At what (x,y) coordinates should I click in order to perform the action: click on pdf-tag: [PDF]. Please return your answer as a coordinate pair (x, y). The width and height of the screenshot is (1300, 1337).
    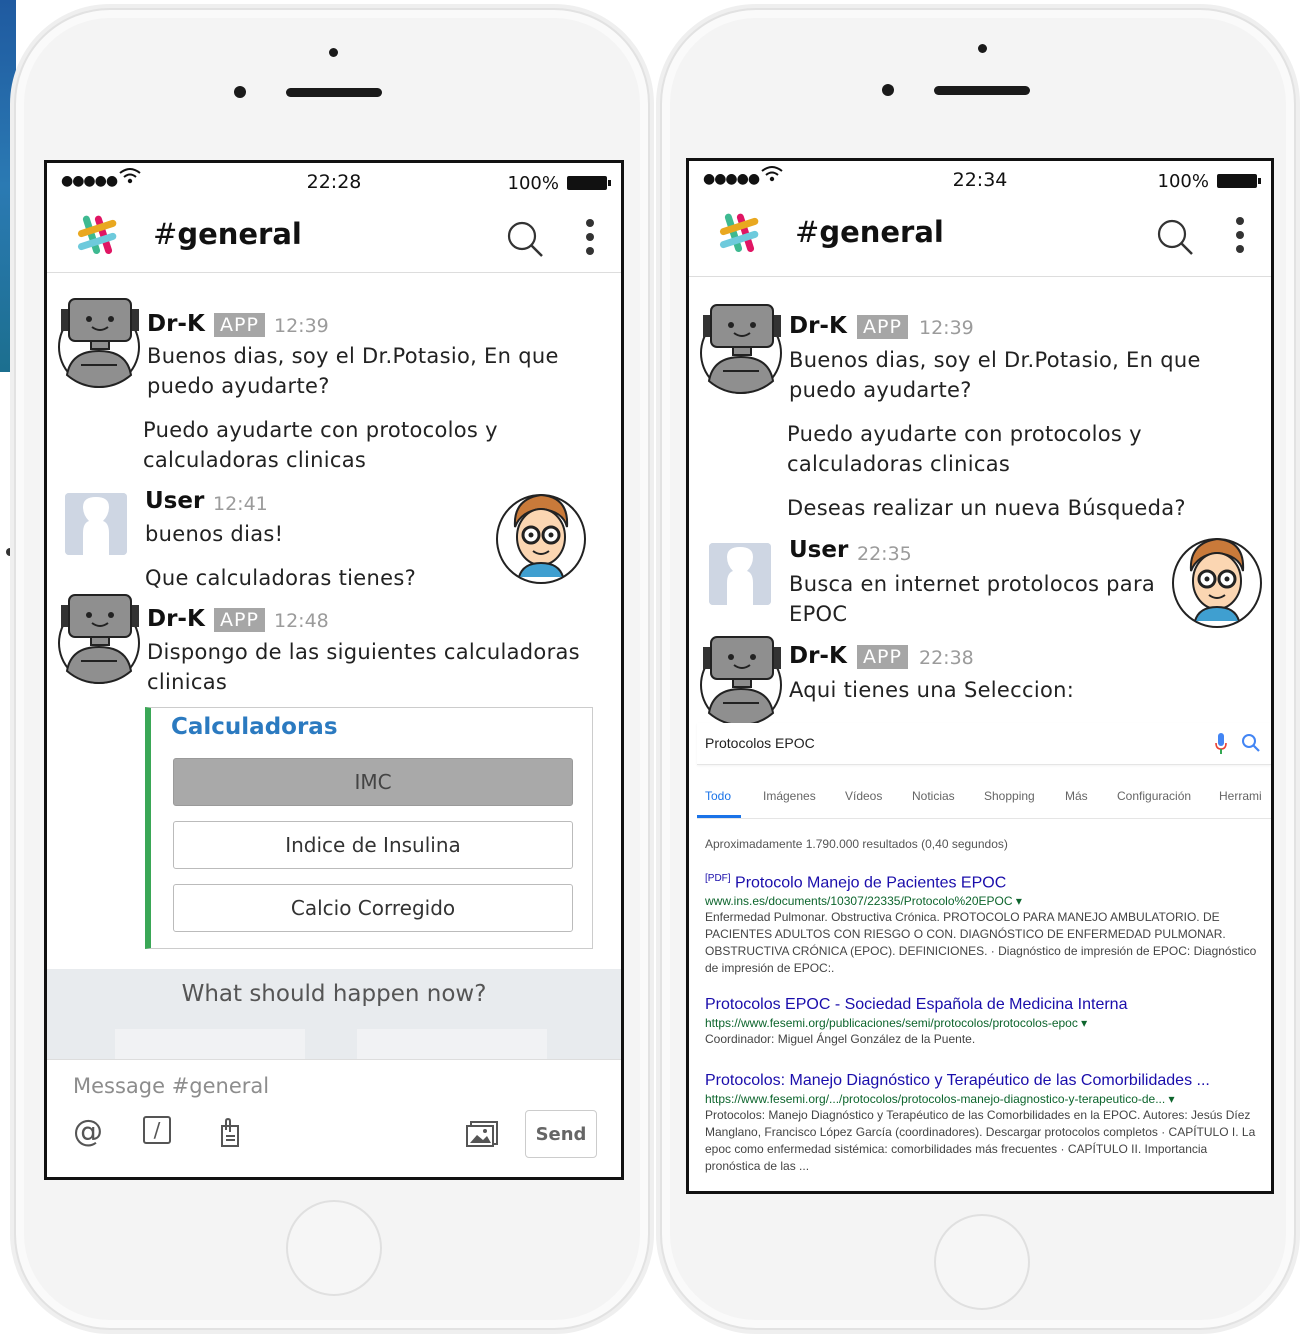
    Looking at the image, I should click on (718, 878).